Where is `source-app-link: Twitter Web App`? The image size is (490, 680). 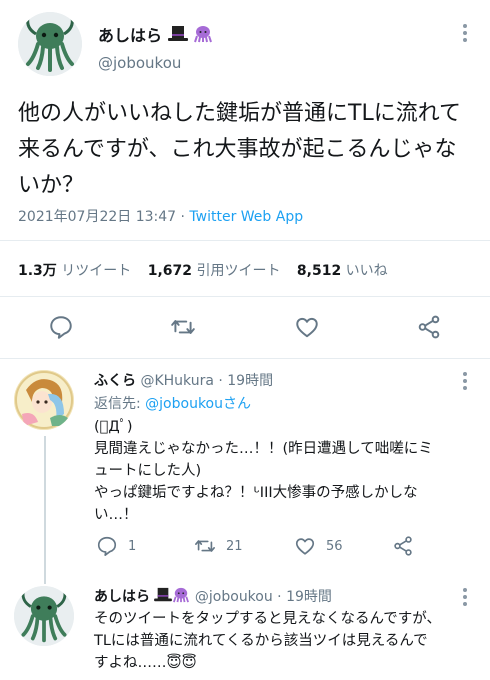
source-app-link: Twitter Web App is located at coordinates (246, 217).